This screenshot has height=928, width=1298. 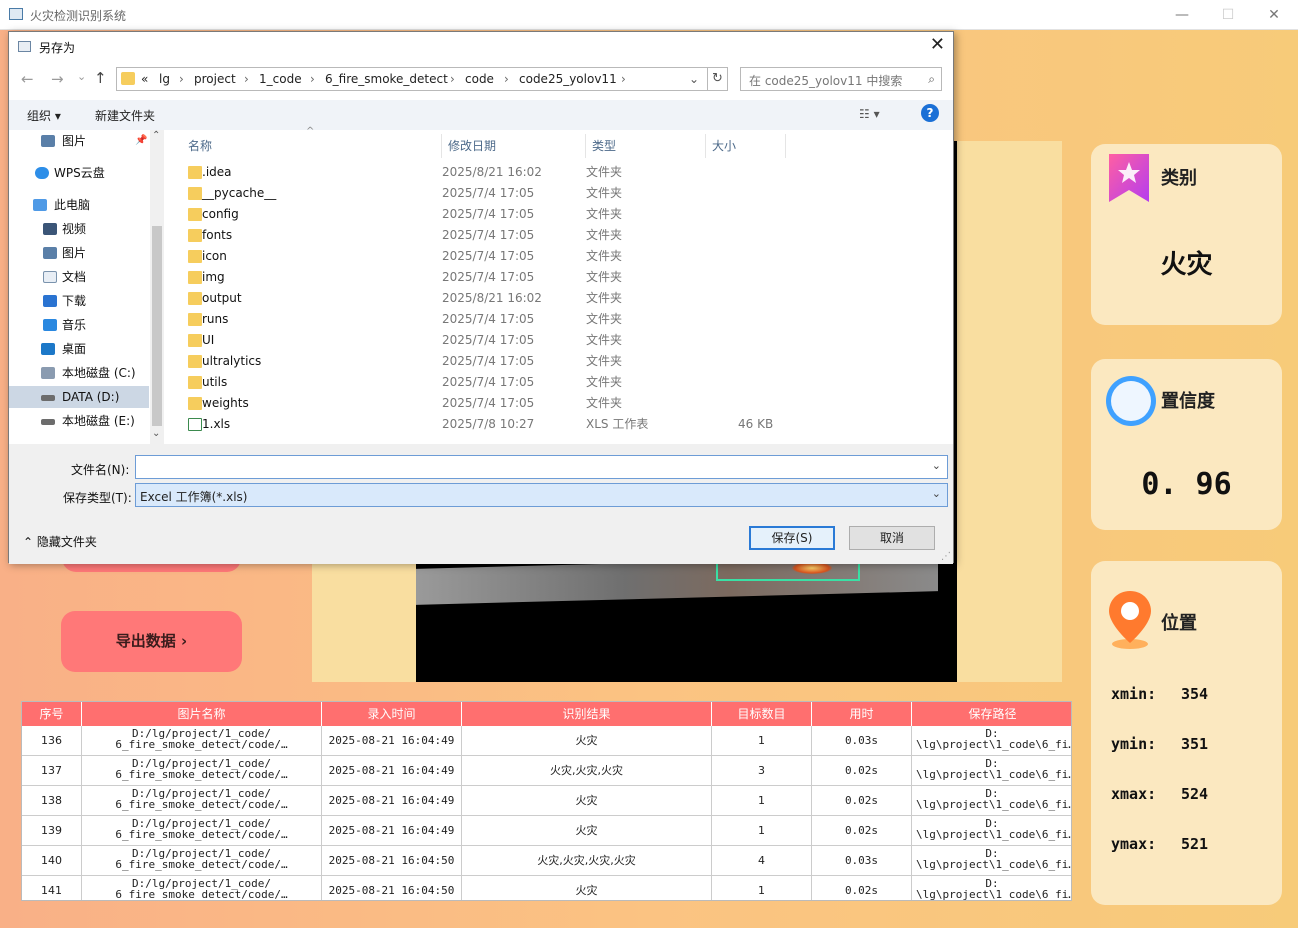 I want to click on column-name: 名称, so click(x=312, y=146).